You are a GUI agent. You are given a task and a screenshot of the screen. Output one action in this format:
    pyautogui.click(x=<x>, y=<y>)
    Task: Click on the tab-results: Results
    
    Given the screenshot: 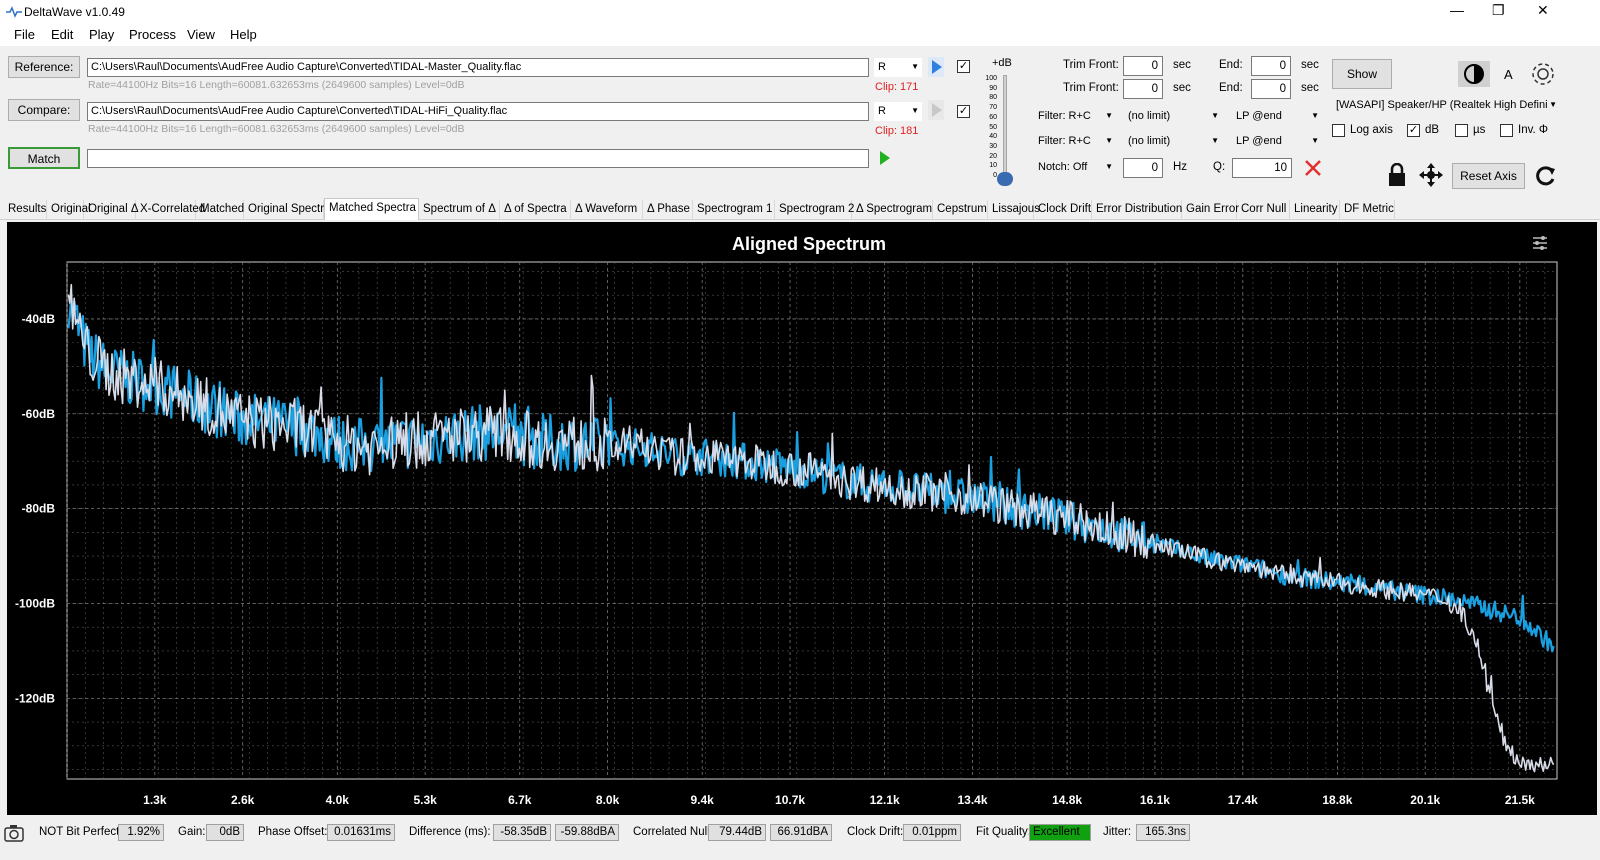 What is the action you would take?
    pyautogui.click(x=25, y=210)
    